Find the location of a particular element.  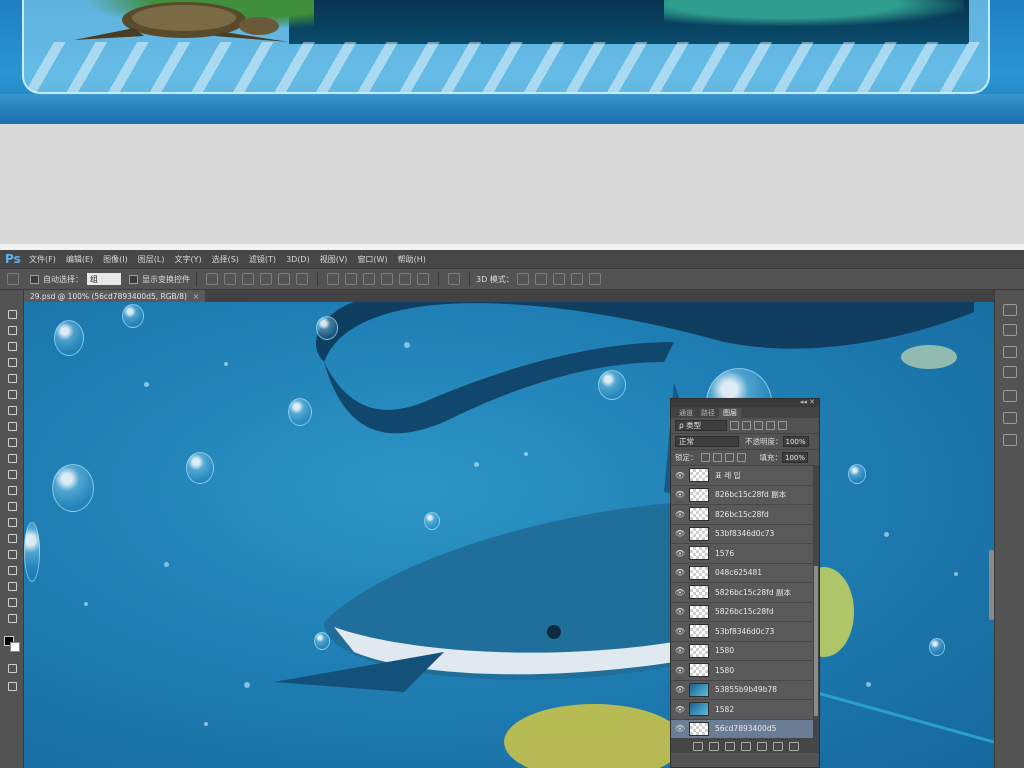

align-bottom-icon is located at coordinates (248, 279).